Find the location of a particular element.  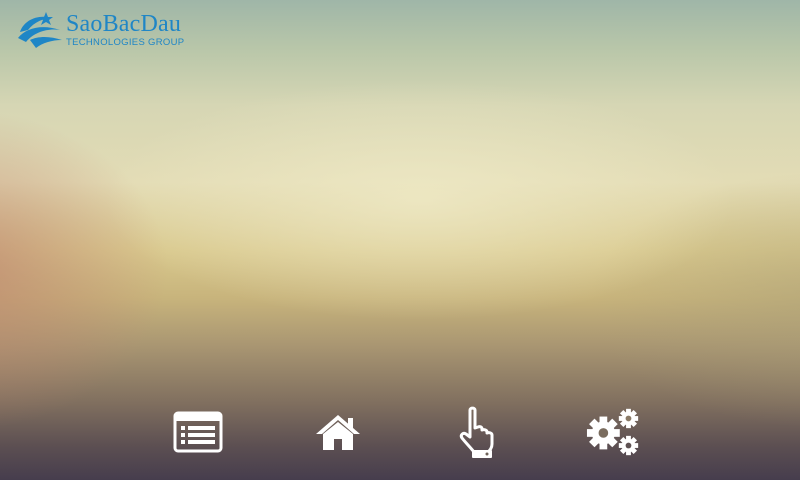

touch-hand-icon is located at coordinates (476, 432).